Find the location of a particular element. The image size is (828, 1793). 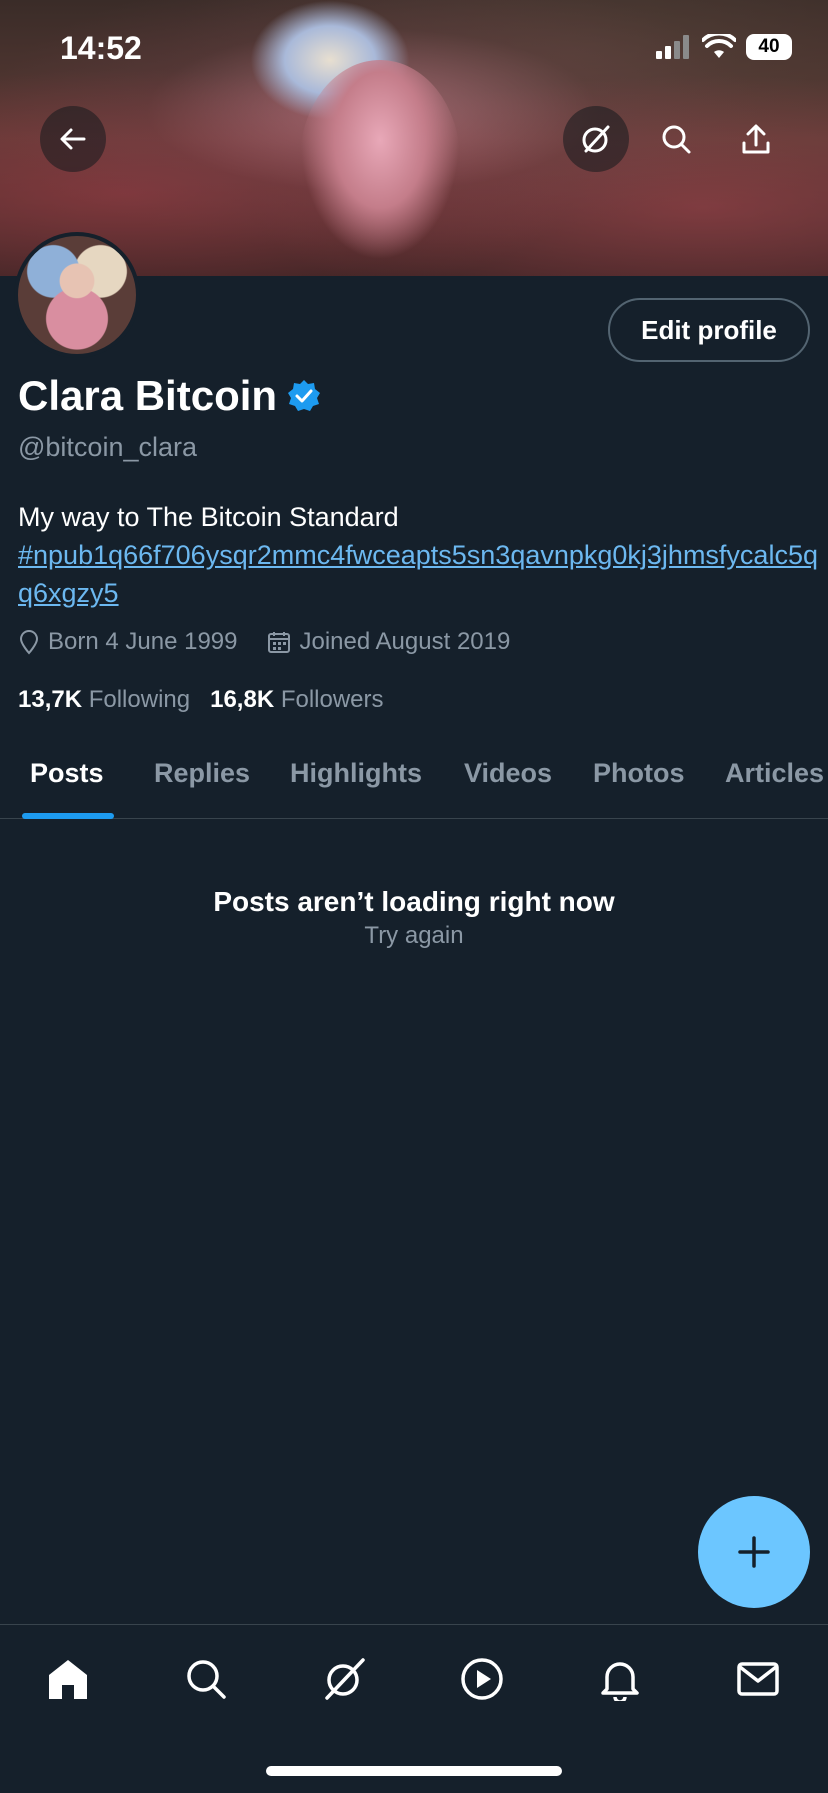

followers-link: 16,8K Followers is located at coordinates (296, 700).